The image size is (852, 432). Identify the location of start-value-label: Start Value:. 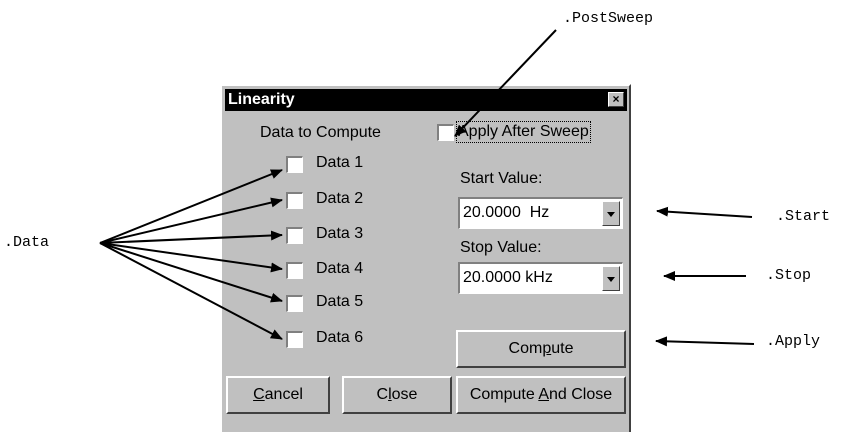
(501, 178).